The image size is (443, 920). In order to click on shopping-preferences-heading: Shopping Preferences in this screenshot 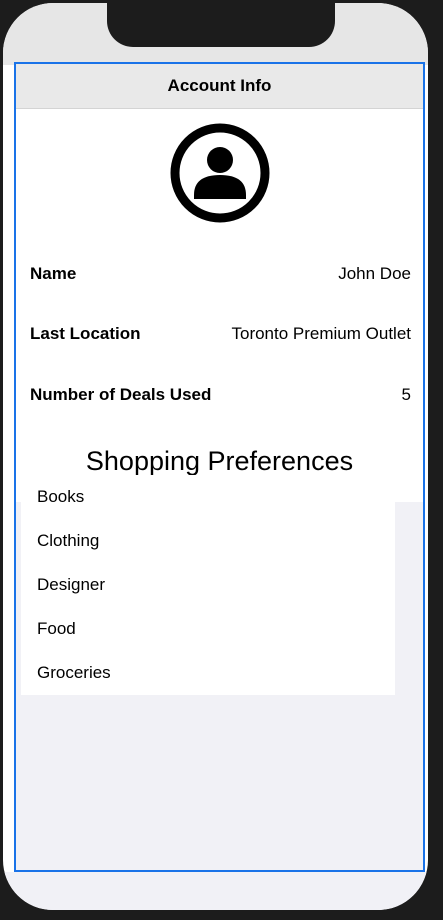, I will do `click(219, 461)`.